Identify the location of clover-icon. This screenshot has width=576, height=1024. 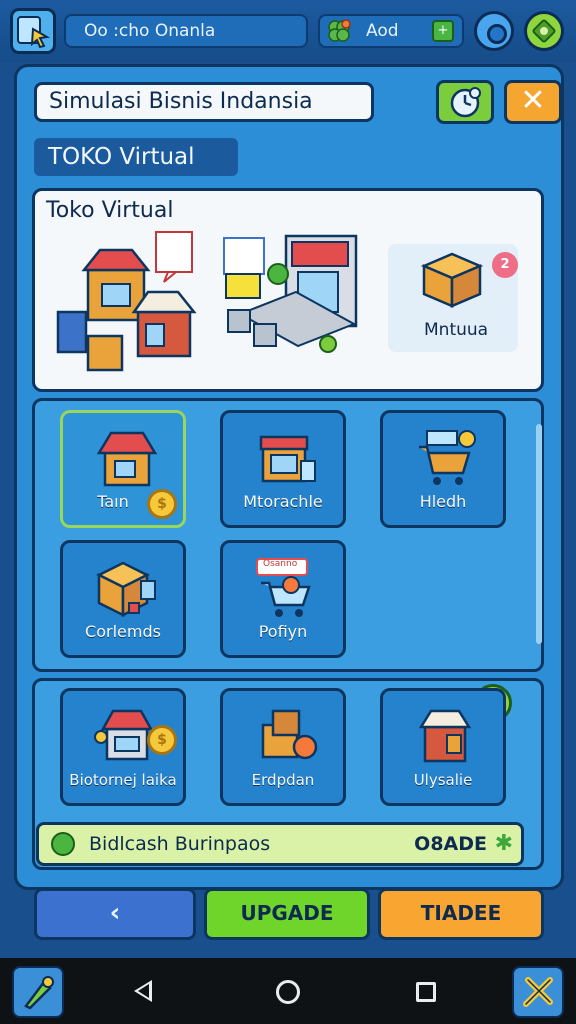
(339, 30).